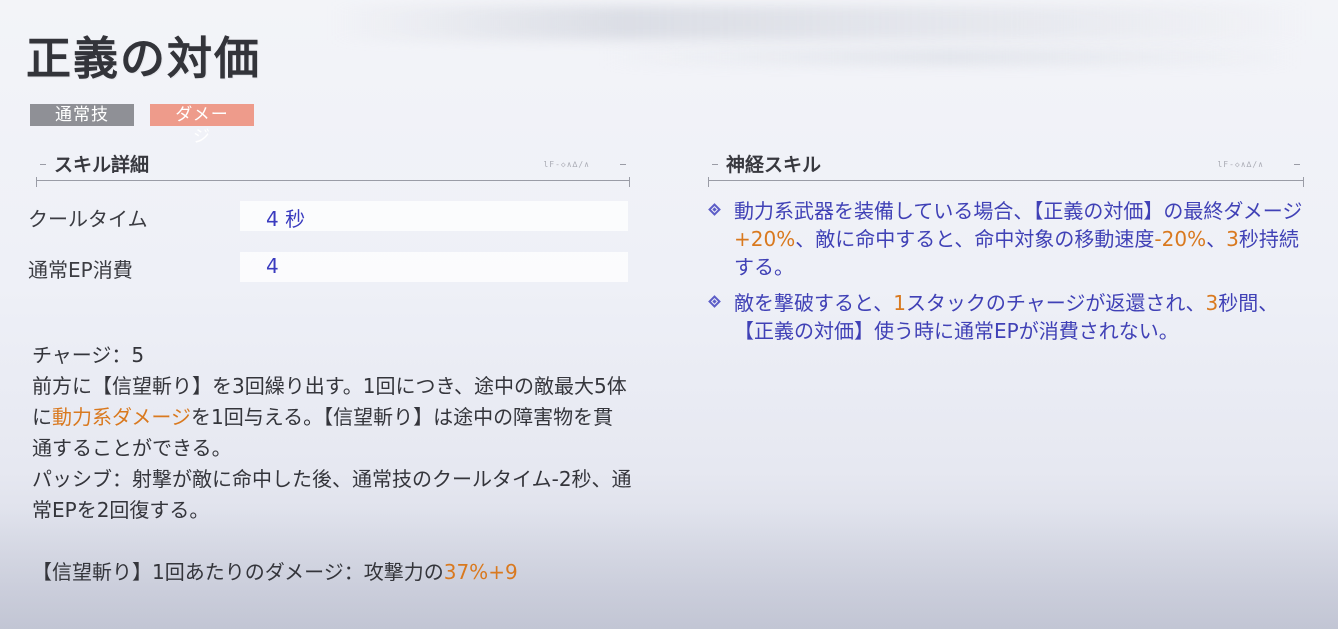 This screenshot has height=629, width=1338. Describe the element at coordinates (238, 572) in the screenshot. I see `formula-text: 【信望斬り】1回あたりのダメージ：攻撃力の` at that location.